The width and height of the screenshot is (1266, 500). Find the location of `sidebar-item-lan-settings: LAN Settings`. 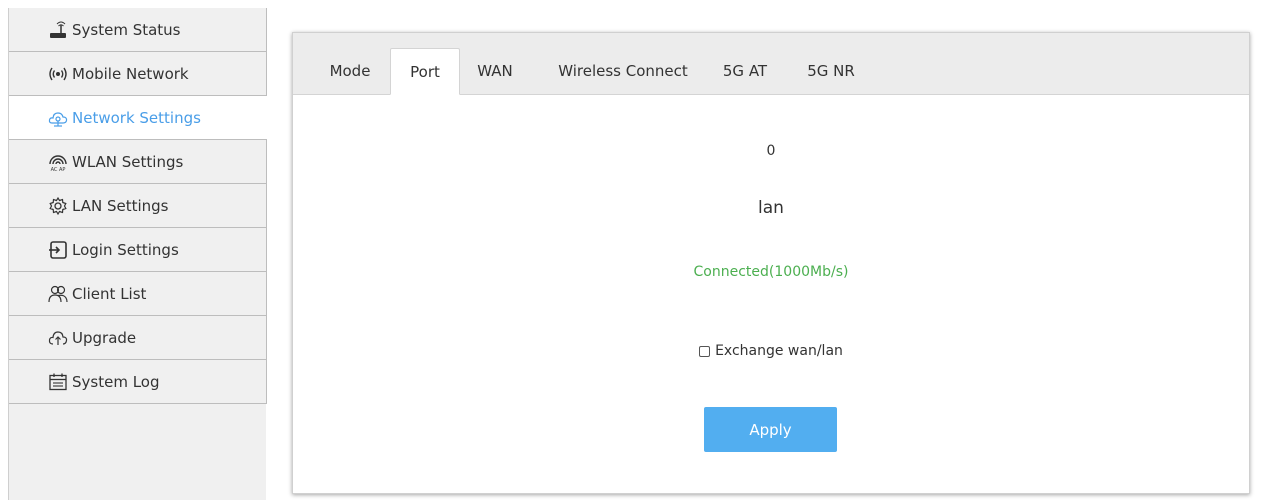

sidebar-item-lan-settings: LAN Settings is located at coordinates (138, 206).